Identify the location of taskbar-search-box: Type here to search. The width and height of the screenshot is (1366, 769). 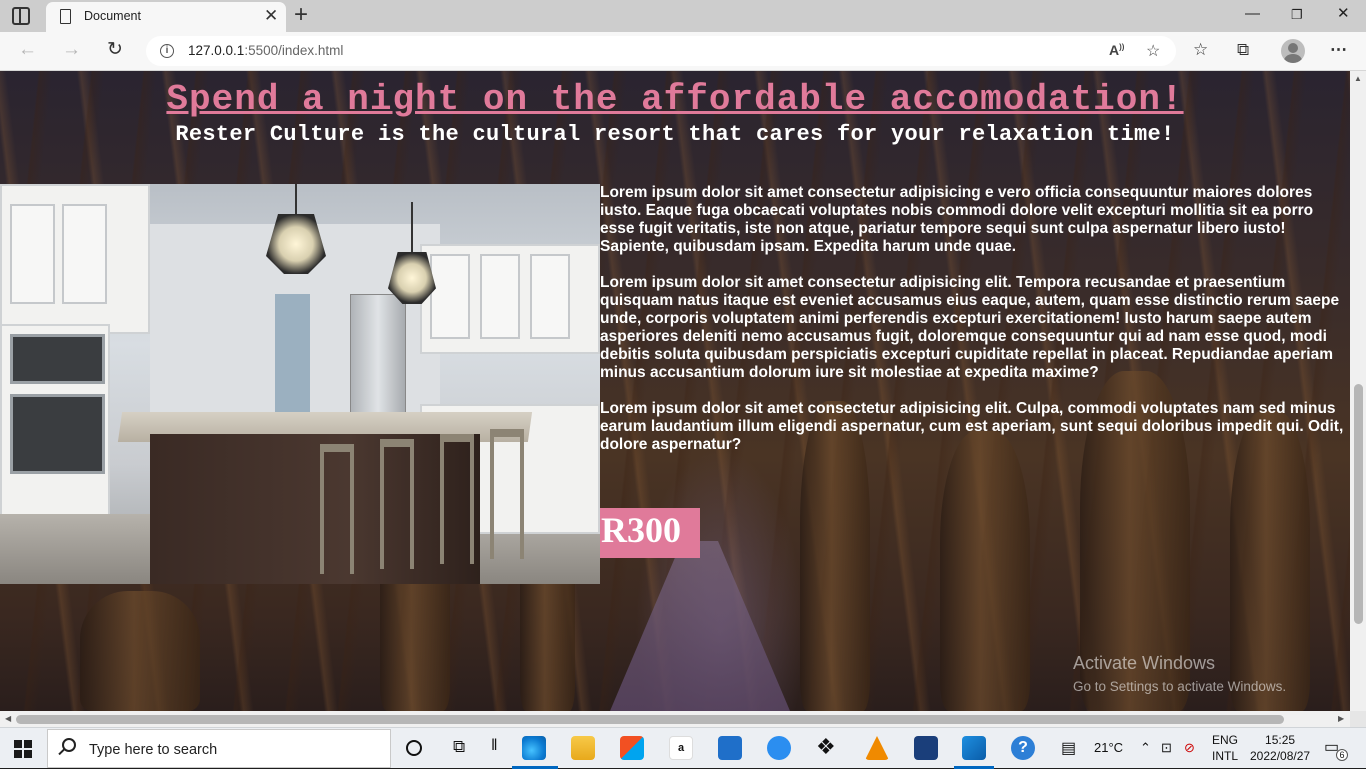
(219, 748).